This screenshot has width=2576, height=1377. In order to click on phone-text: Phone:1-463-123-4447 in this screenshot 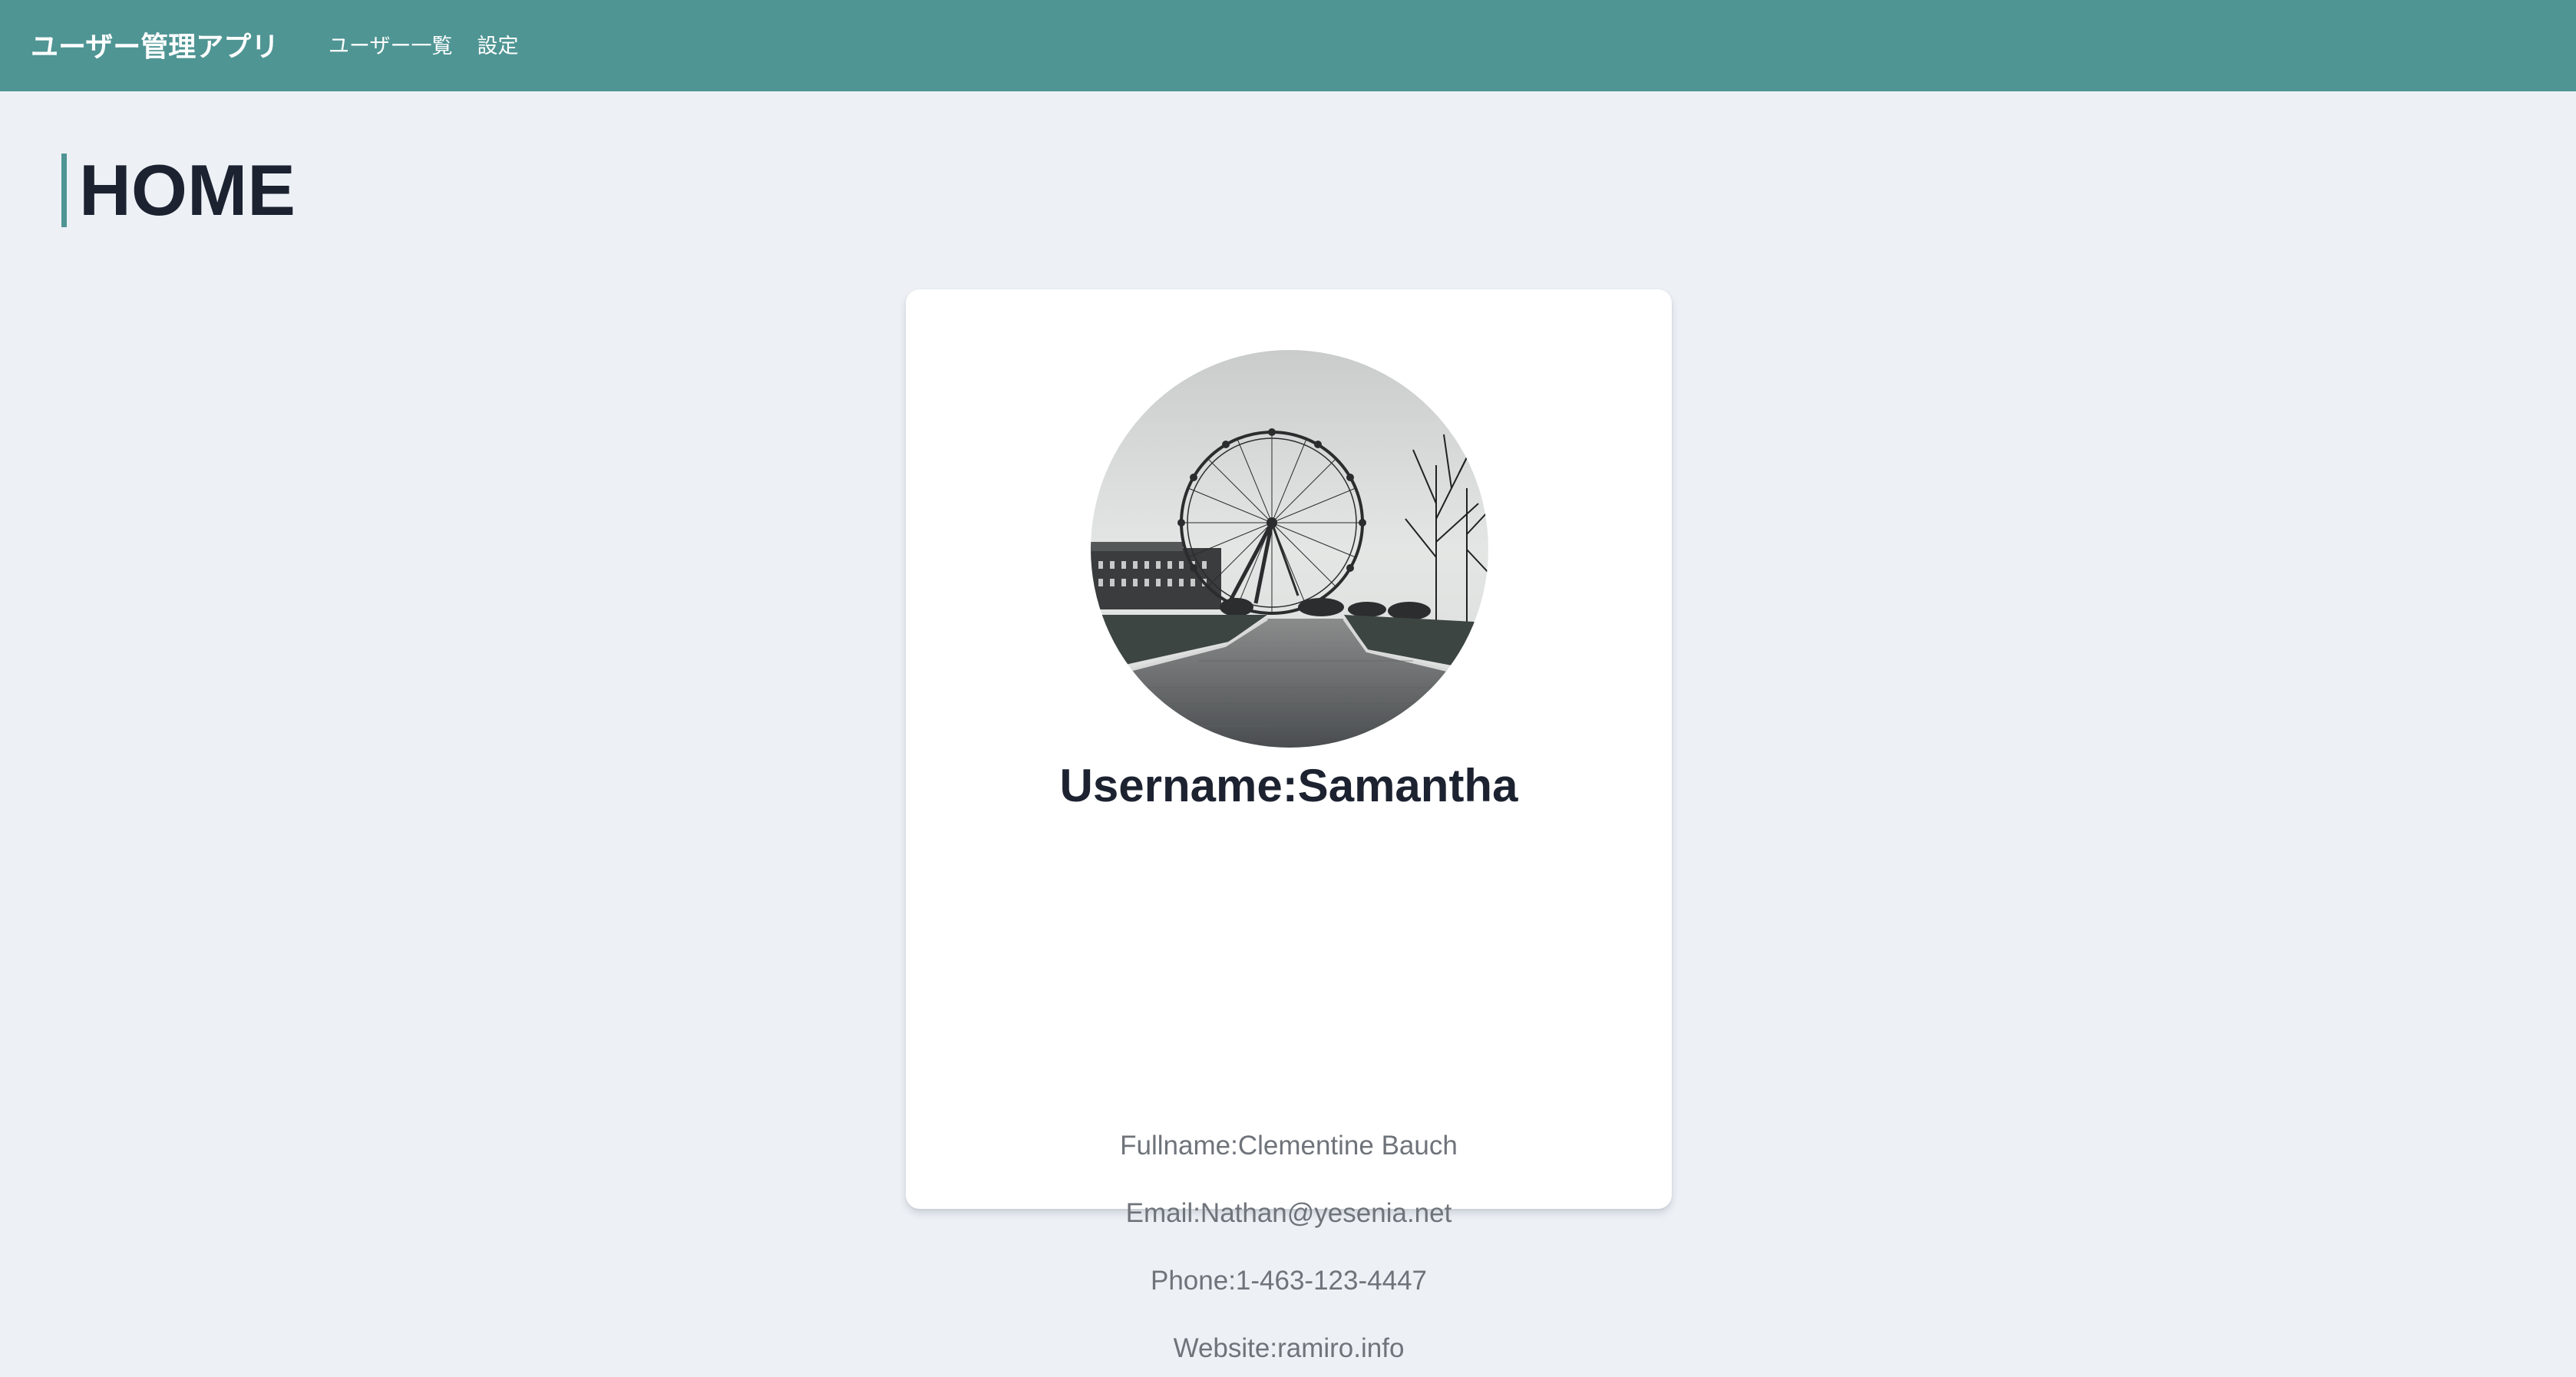, I will do `click(1288, 1281)`.